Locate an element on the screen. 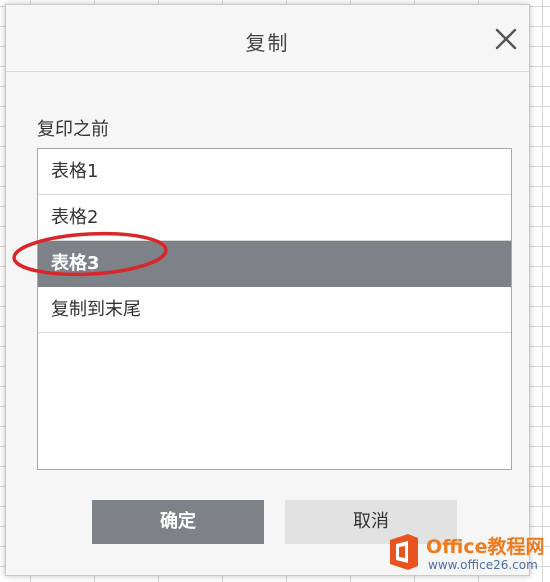  list-item-move-to-end: 复制到末尾 is located at coordinates (274, 310).